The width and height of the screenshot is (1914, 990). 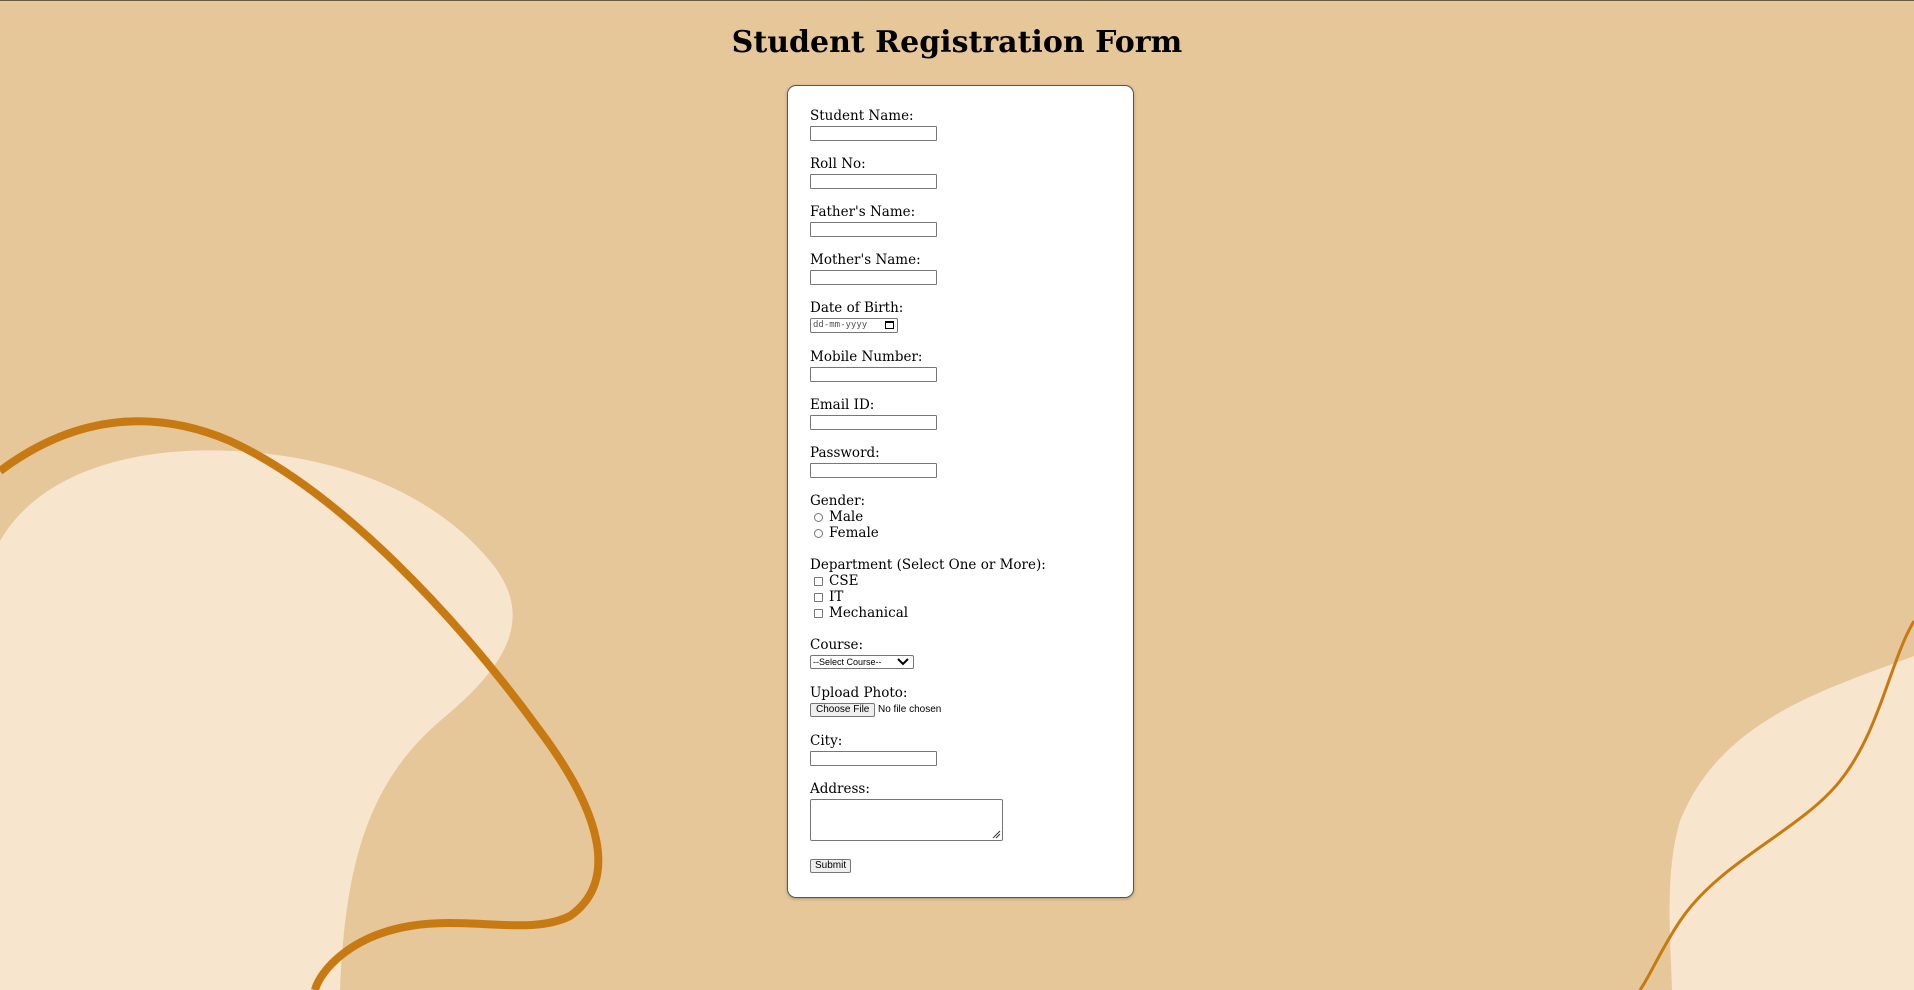 What do you see at coordinates (840, 325) in the screenshot?
I see `dob-placeholder: dd-mm-yyyy` at bounding box center [840, 325].